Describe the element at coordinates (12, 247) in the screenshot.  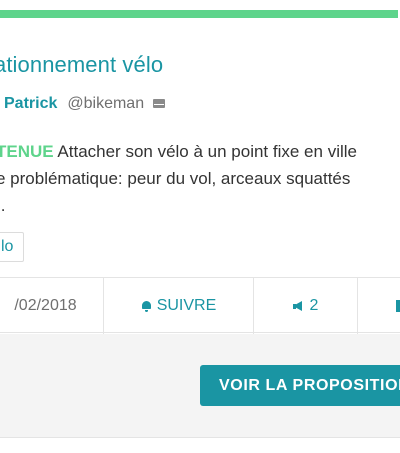
I see `category-tag: lo` at that location.